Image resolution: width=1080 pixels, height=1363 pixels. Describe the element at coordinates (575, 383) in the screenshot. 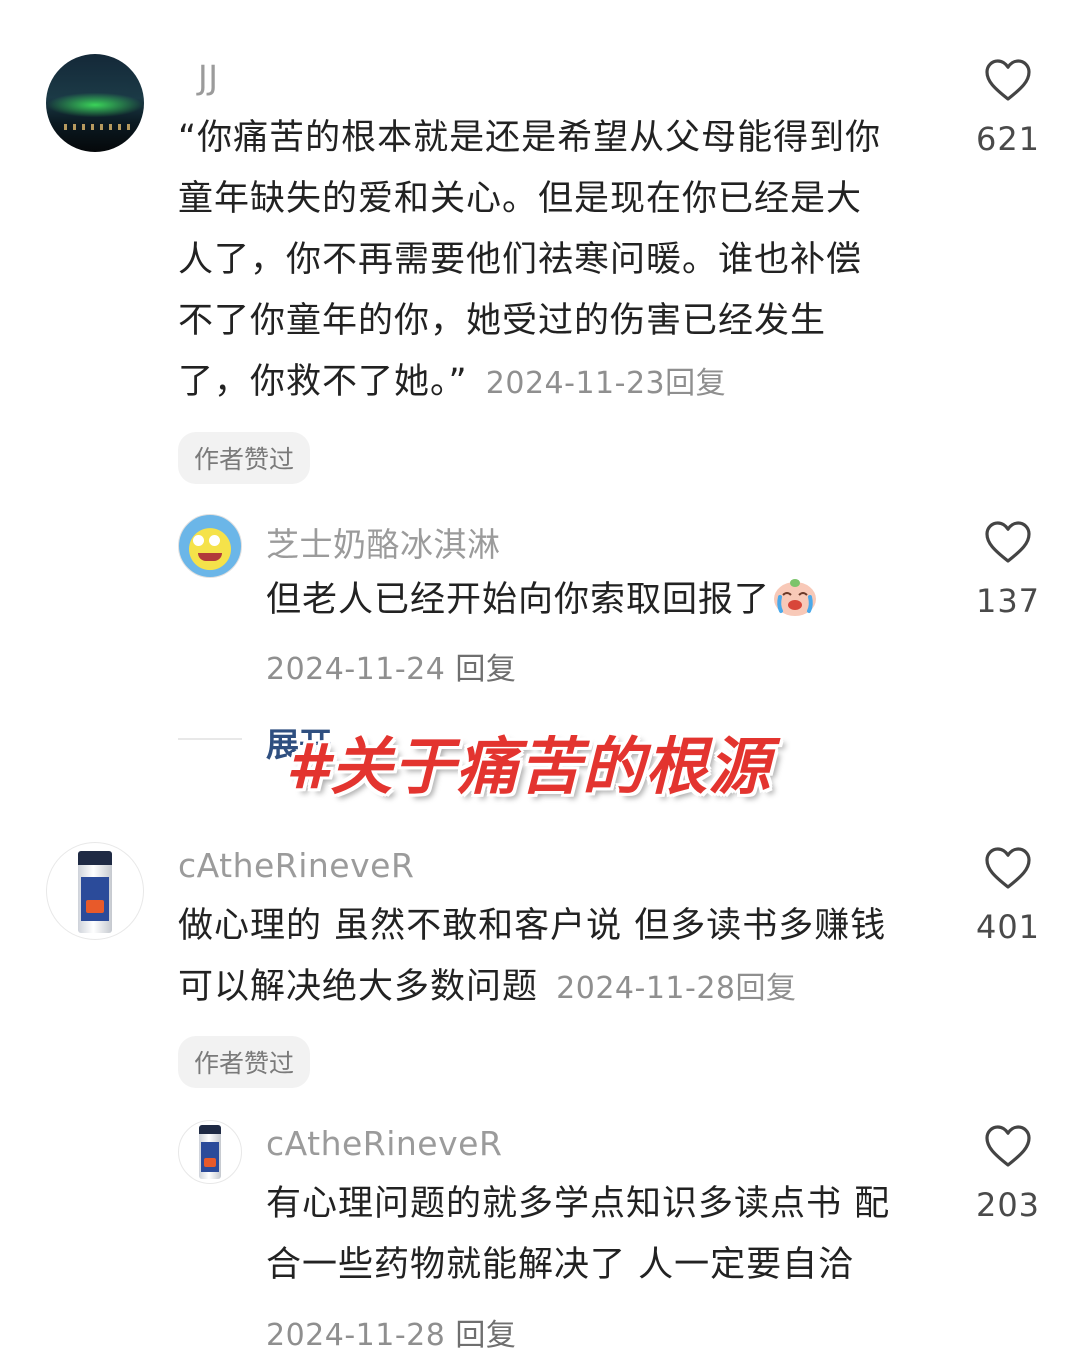

I see `comment-date: 2024-11-23` at that location.